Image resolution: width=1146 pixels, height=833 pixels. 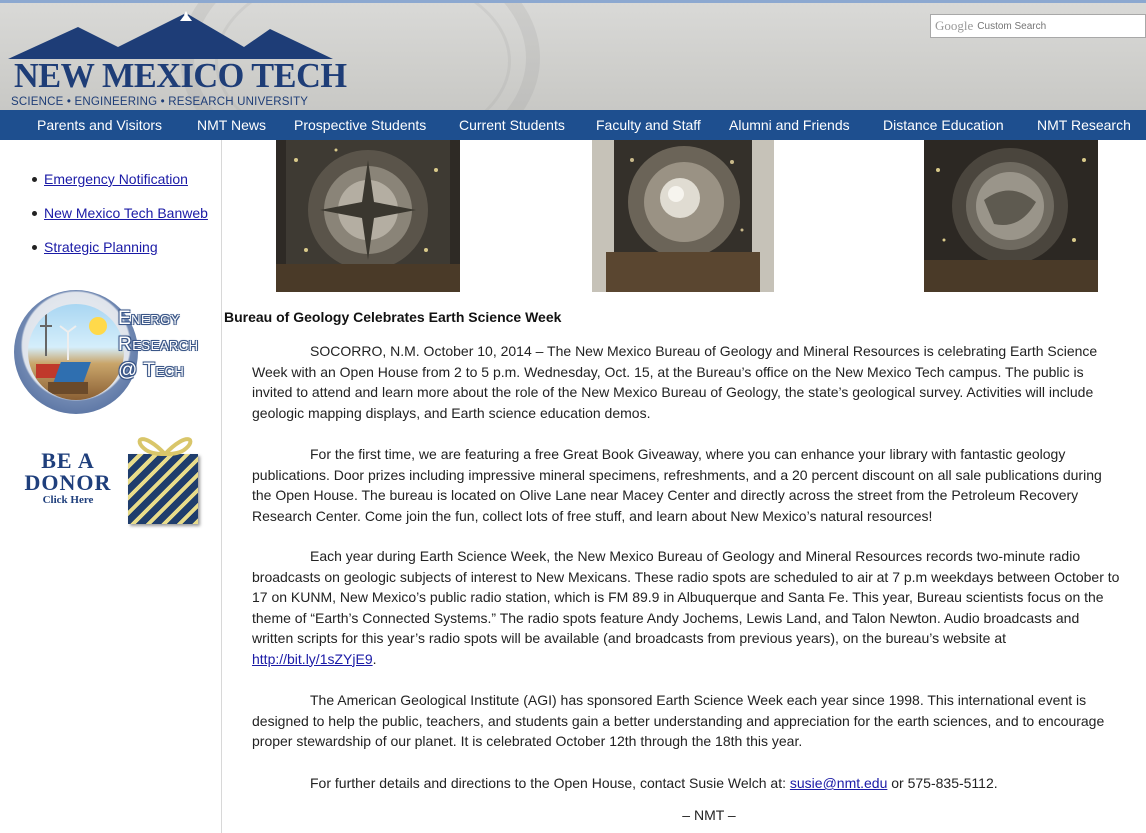 I want to click on nav-distance-education: Distance Education, so click(x=943, y=125).